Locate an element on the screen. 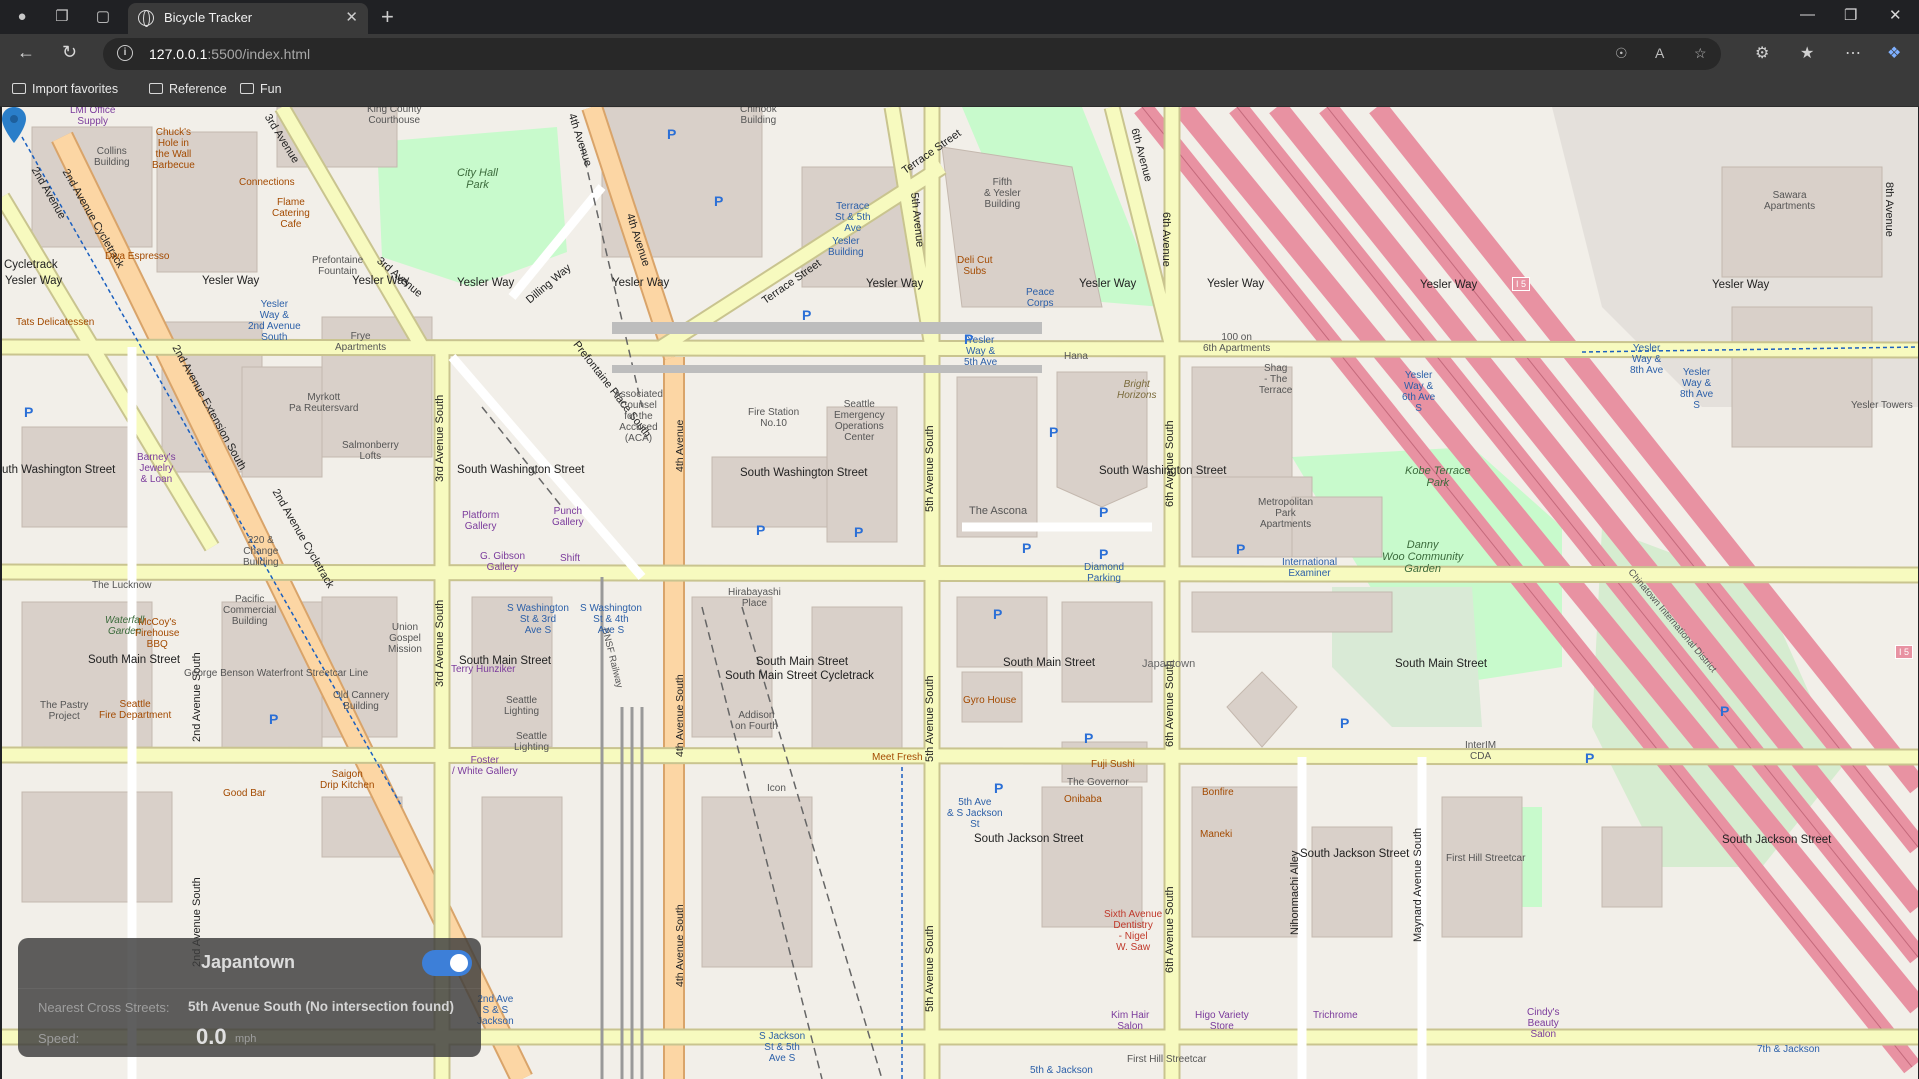  building-label: Diamond Parking is located at coordinates (1104, 573).